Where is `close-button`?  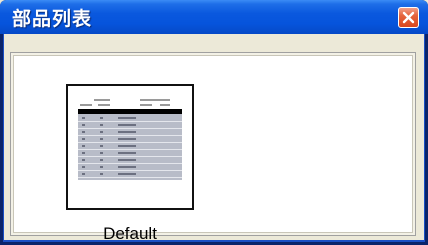
close-button is located at coordinates (408, 17).